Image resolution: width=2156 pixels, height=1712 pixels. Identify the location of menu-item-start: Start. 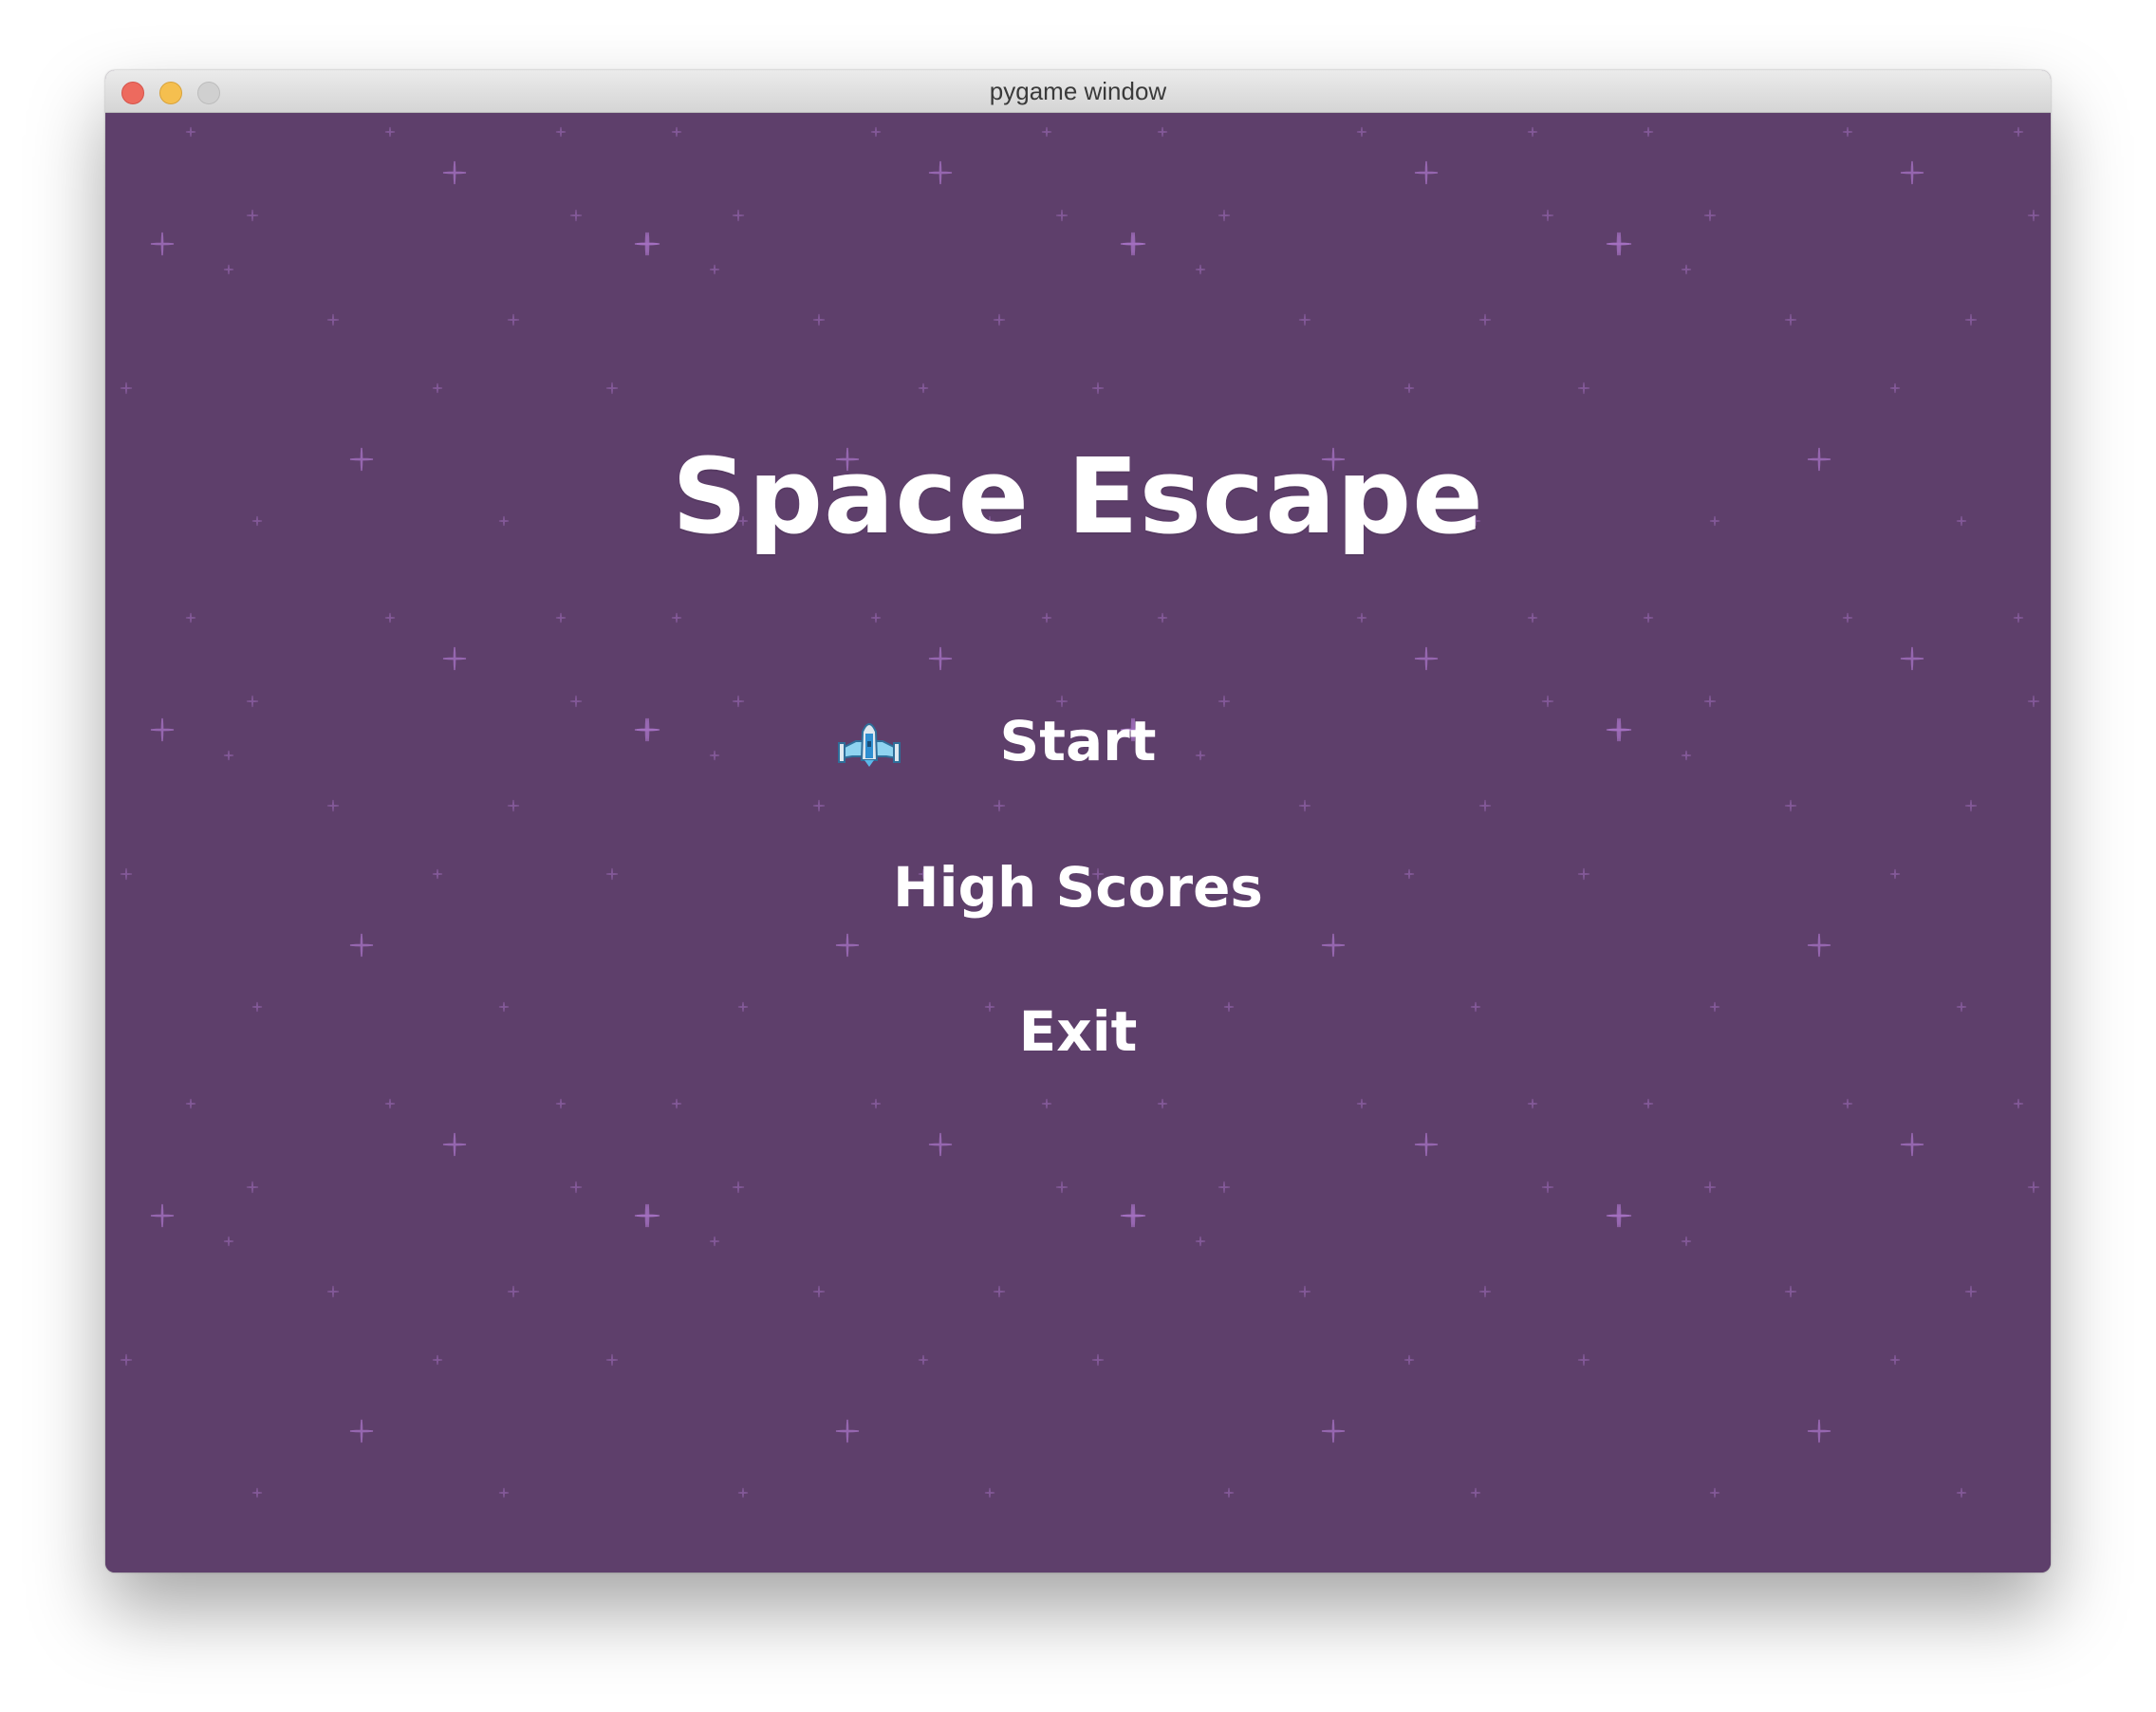
(1078, 741).